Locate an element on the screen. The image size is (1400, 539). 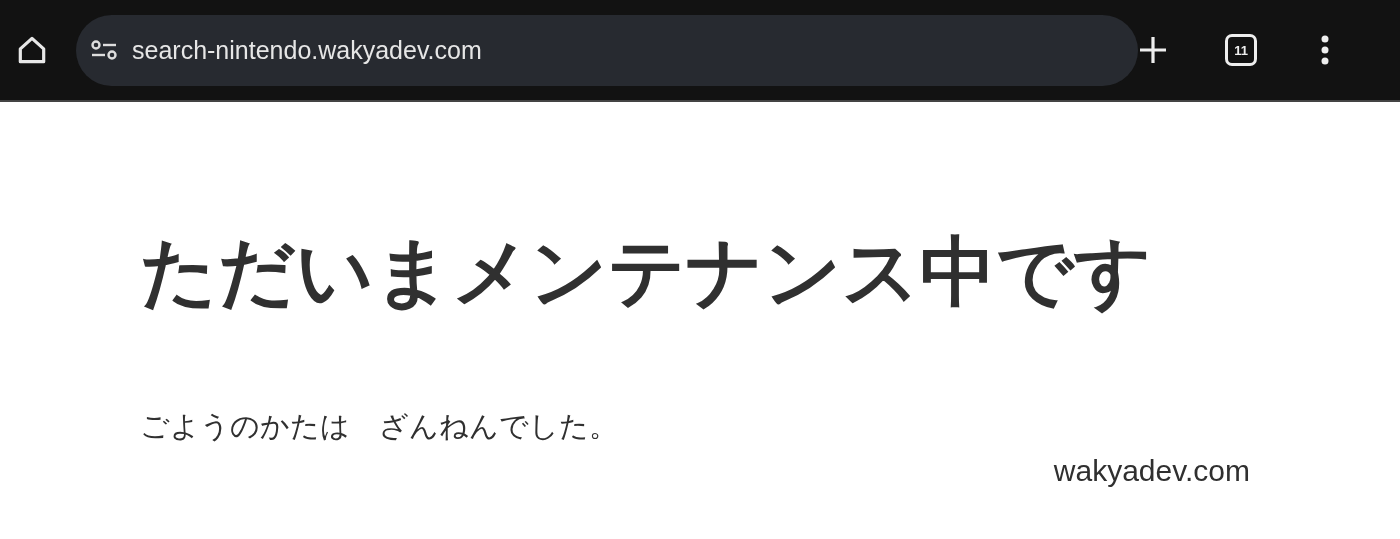
address-bar: search-nintendo.wakyadev.com is located at coordinates (607, 50).